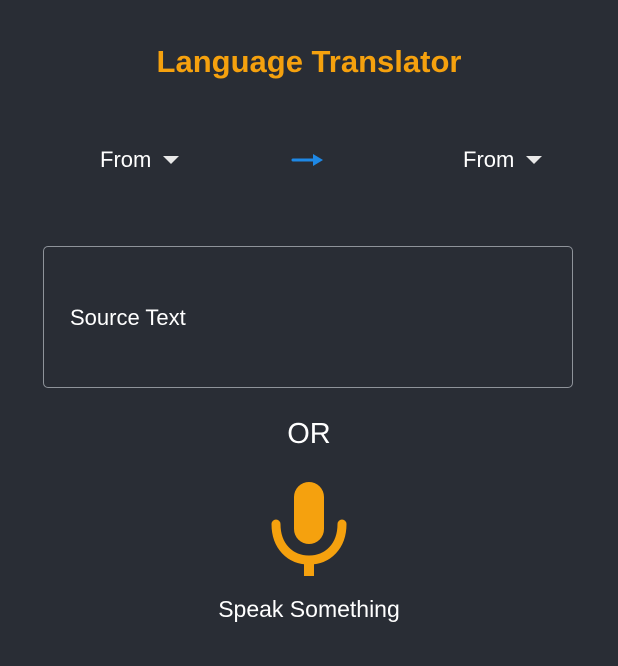 The height and width of the screenshot is (666, 618). I want to click on or-divider: OR, so click(309, 434).